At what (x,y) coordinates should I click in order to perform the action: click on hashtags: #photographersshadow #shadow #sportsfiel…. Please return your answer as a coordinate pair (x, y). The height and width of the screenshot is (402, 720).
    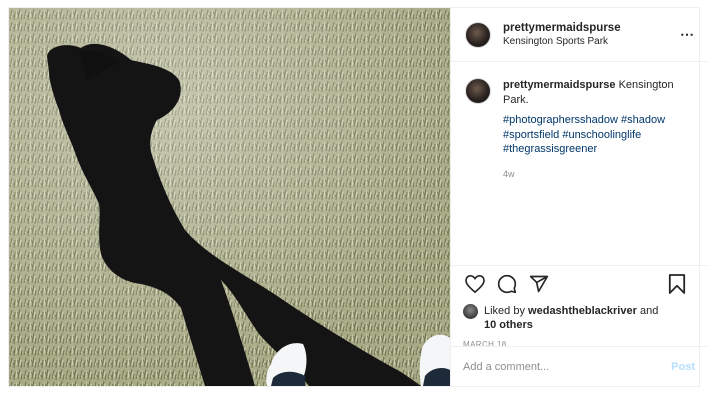
    Looking at the image, I should click on (598, 135).